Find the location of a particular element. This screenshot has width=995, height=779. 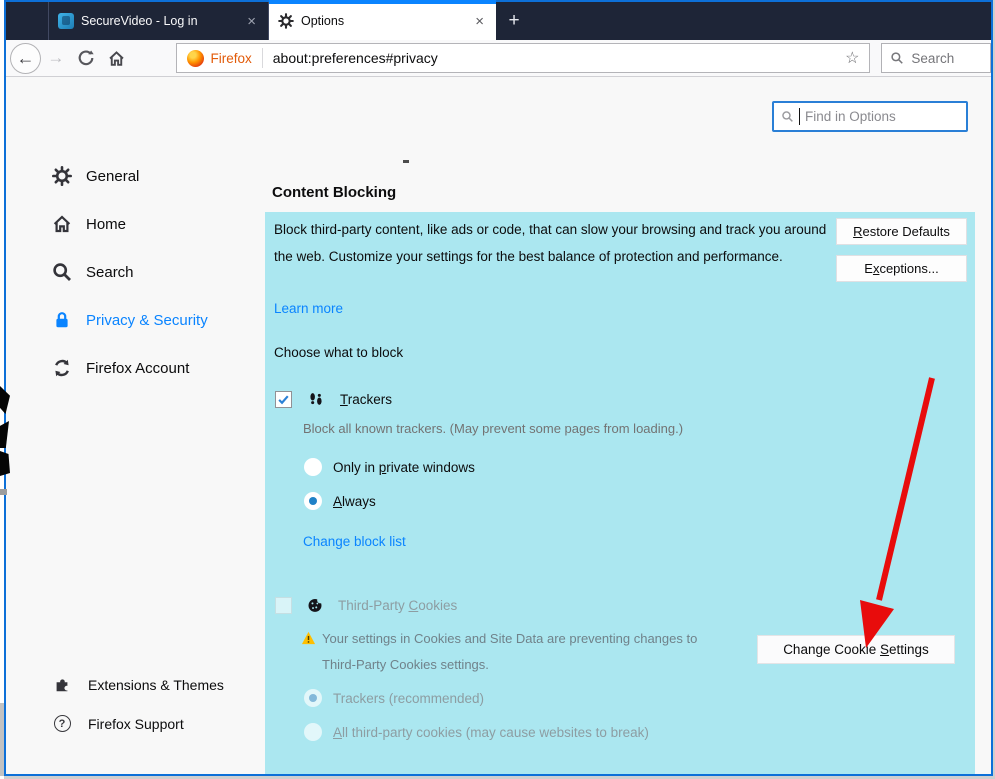

sidebar-item-label: General is located at coordinates (113, 176).